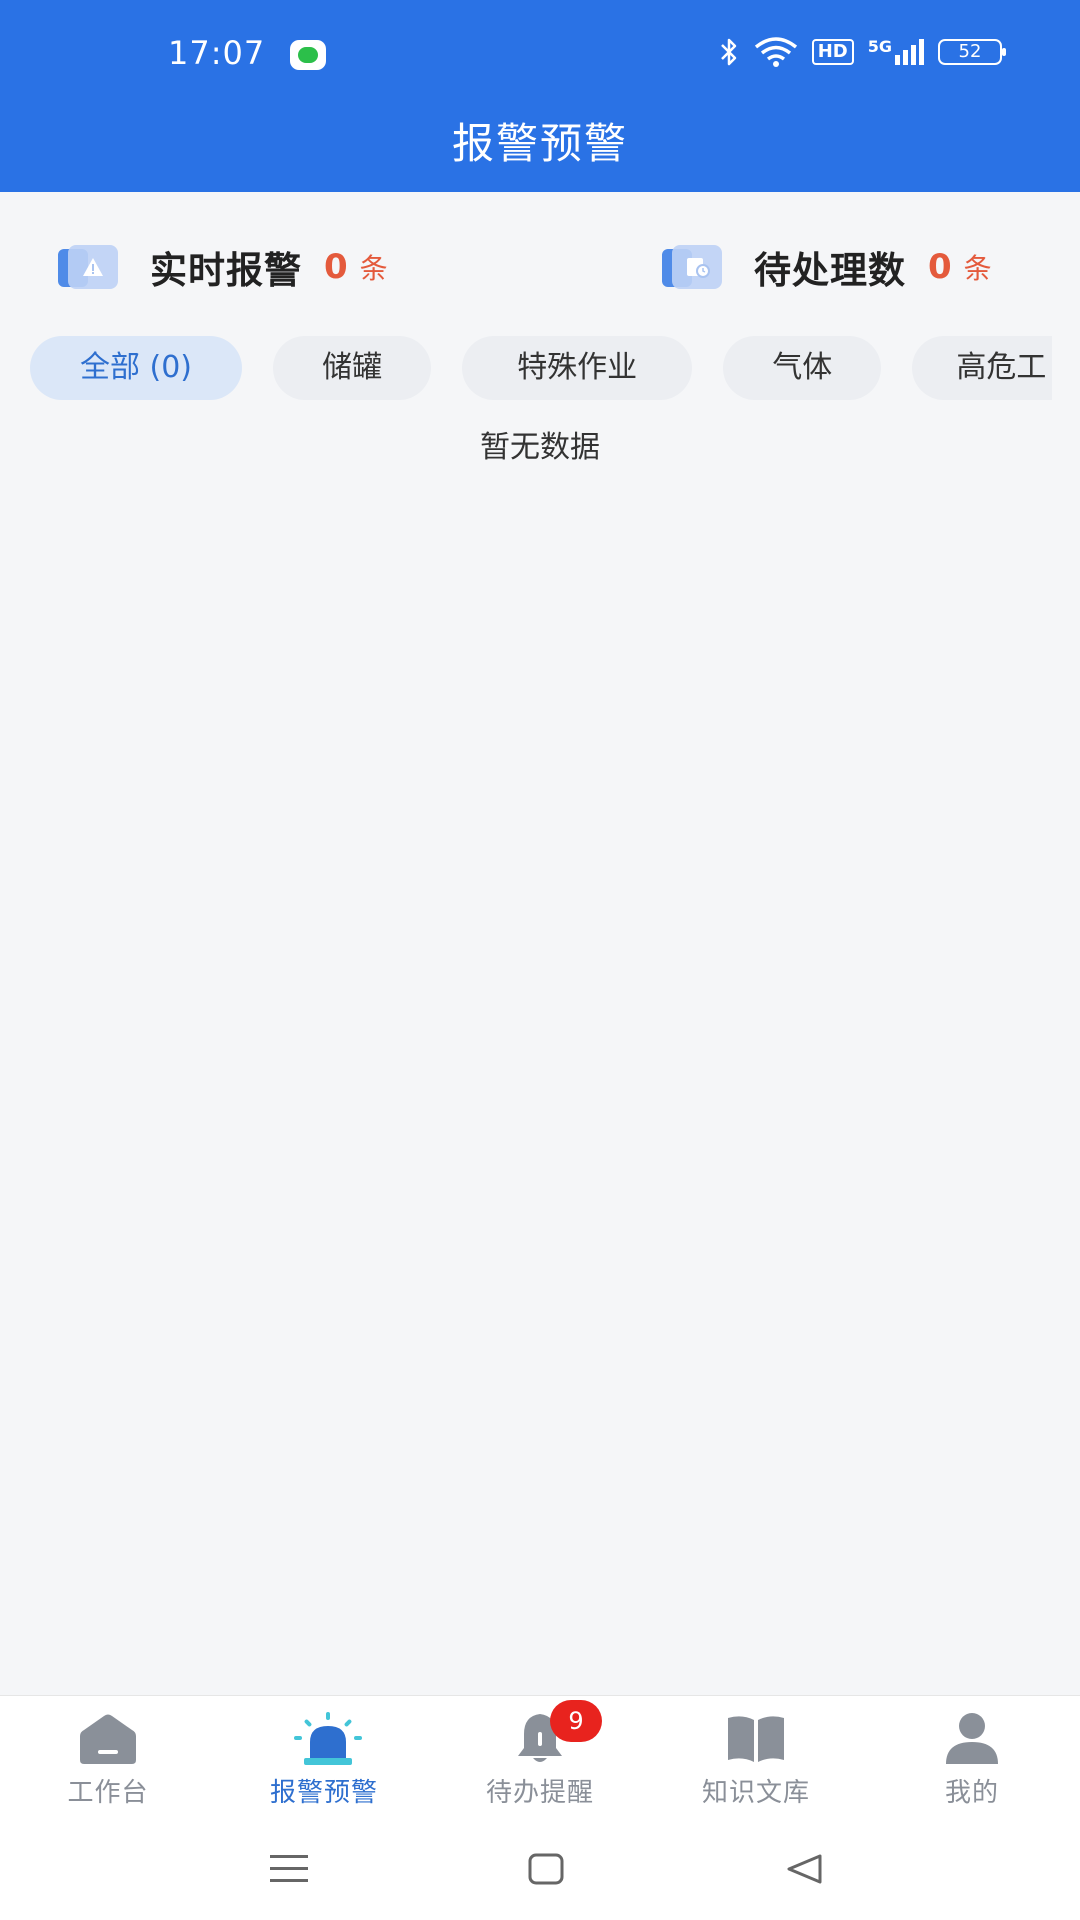 This screenshot has height=1920, width=1080. Describe the element at coordinates (982, 368) in the screenshot. I see `chip-high-risk: 高危工` at that location.